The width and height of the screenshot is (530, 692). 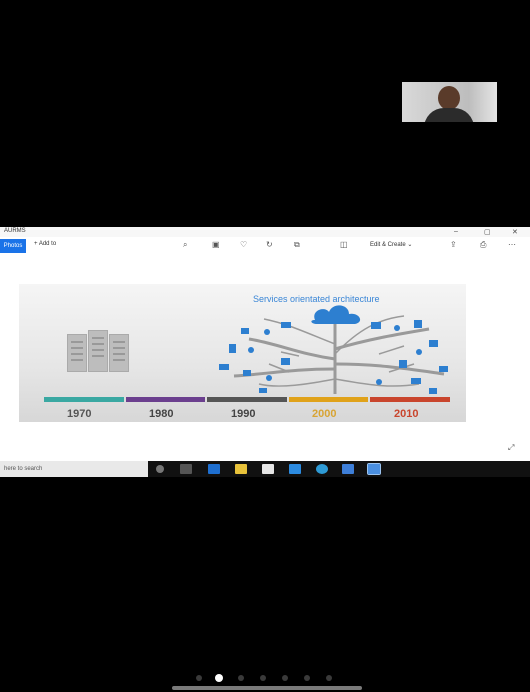 I want to click on year-label-1970: 1970, so click(x=79, y=414).